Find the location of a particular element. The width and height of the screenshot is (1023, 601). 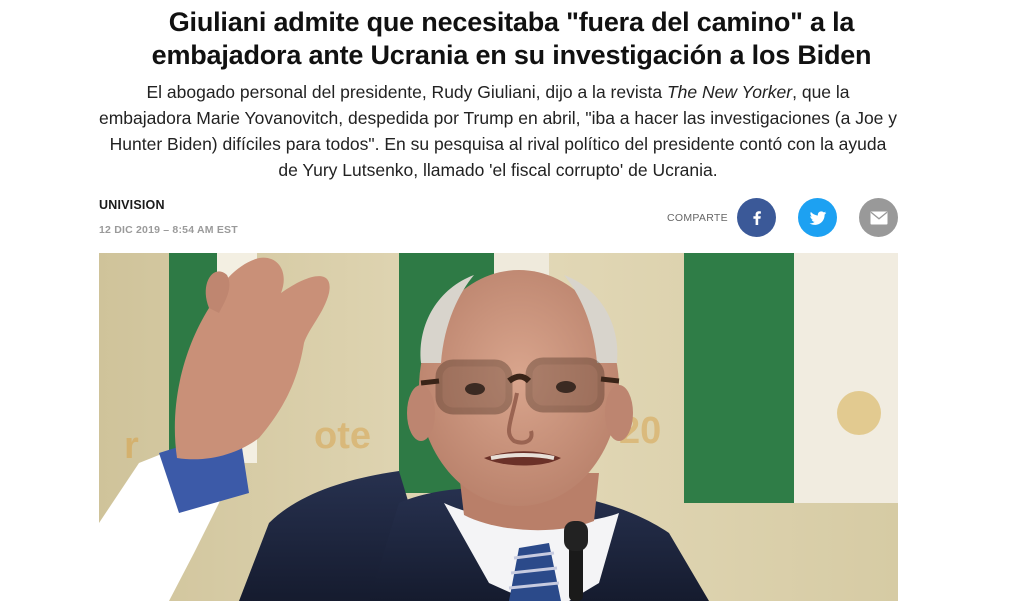

facebook-icon is located at coordinates (756, 217).